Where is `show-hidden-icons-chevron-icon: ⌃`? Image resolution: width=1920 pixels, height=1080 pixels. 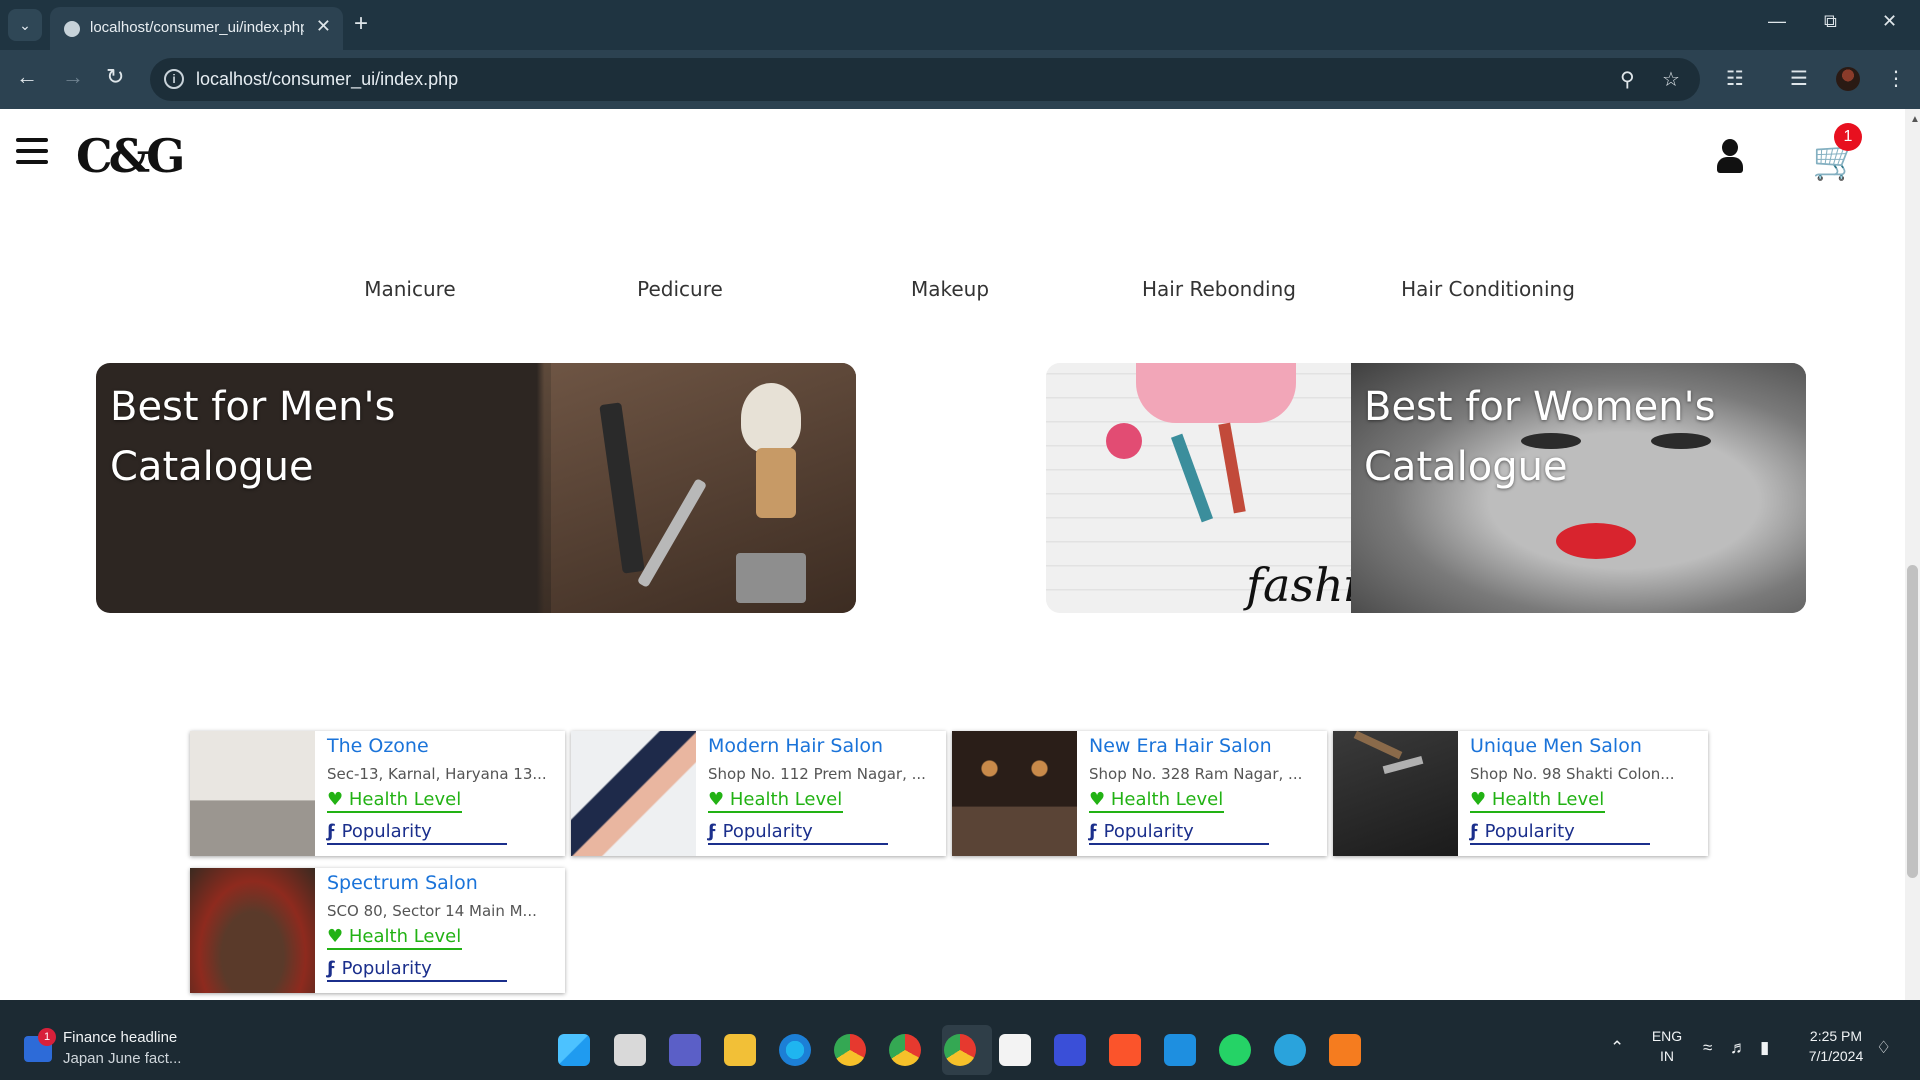
show-hidden-icons-chevron-icon: ⌃ is located at coordinates (1617, 1048).